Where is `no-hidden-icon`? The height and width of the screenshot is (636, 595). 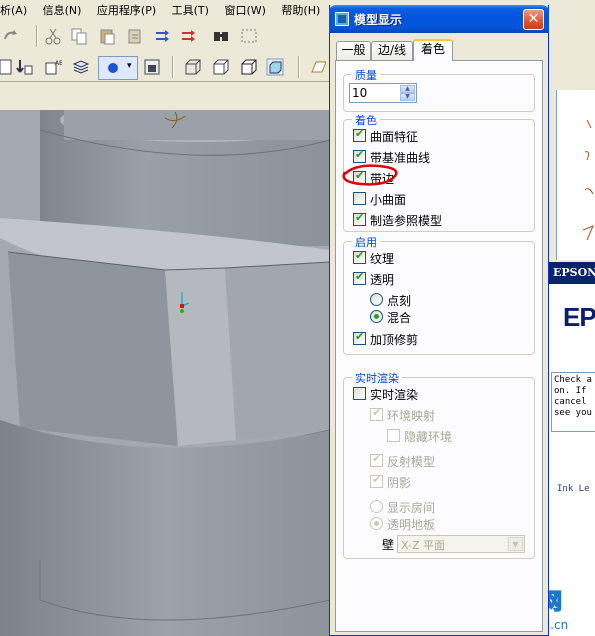
no-hidden-icon is located at coordinates (249, 67).